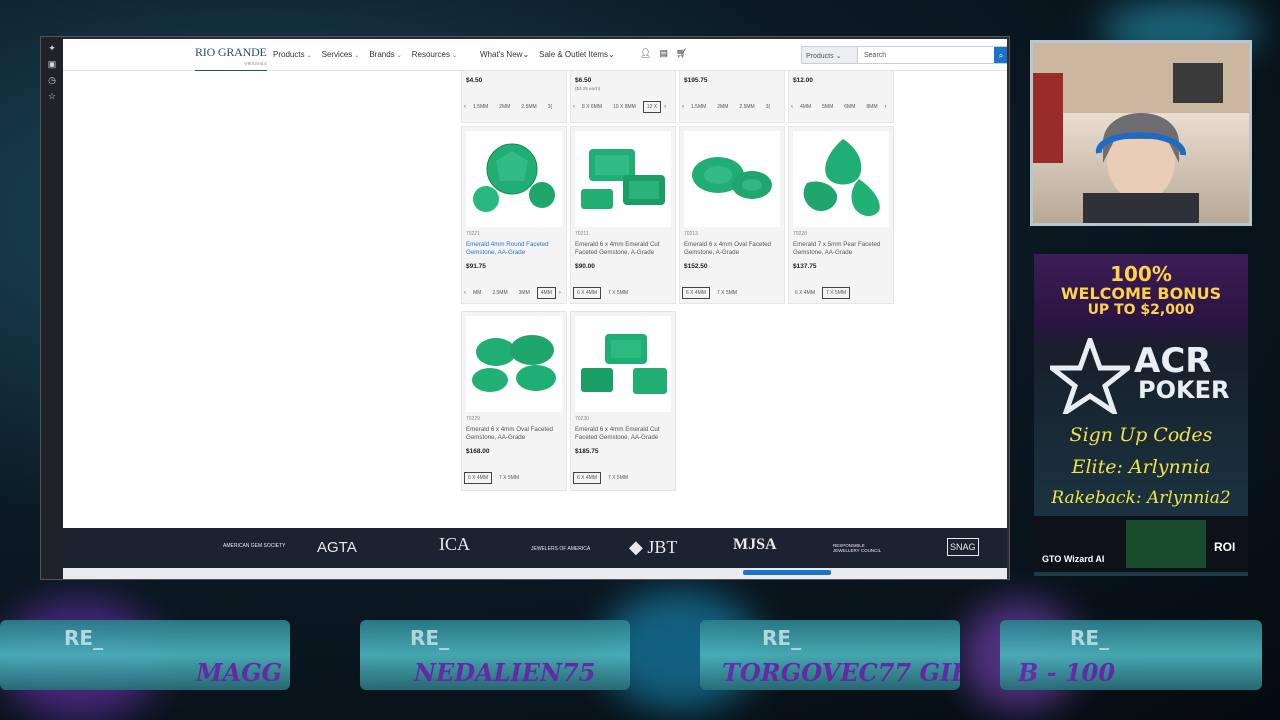  Describe the element at coordinates (434, 54) in the screenshot. I see `nav-resources: Resources ⌄` at that location.